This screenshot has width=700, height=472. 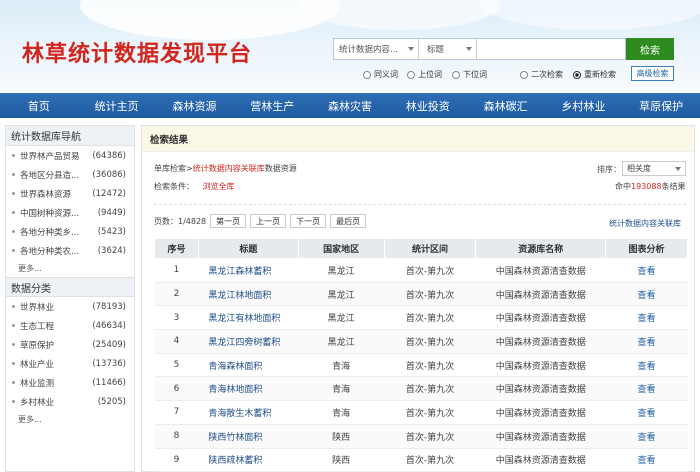 What do you see at coordinates (109, 306) in the screenshot?
I see `sidebar-item-count: (78193)` at bounding box center [109, 306].